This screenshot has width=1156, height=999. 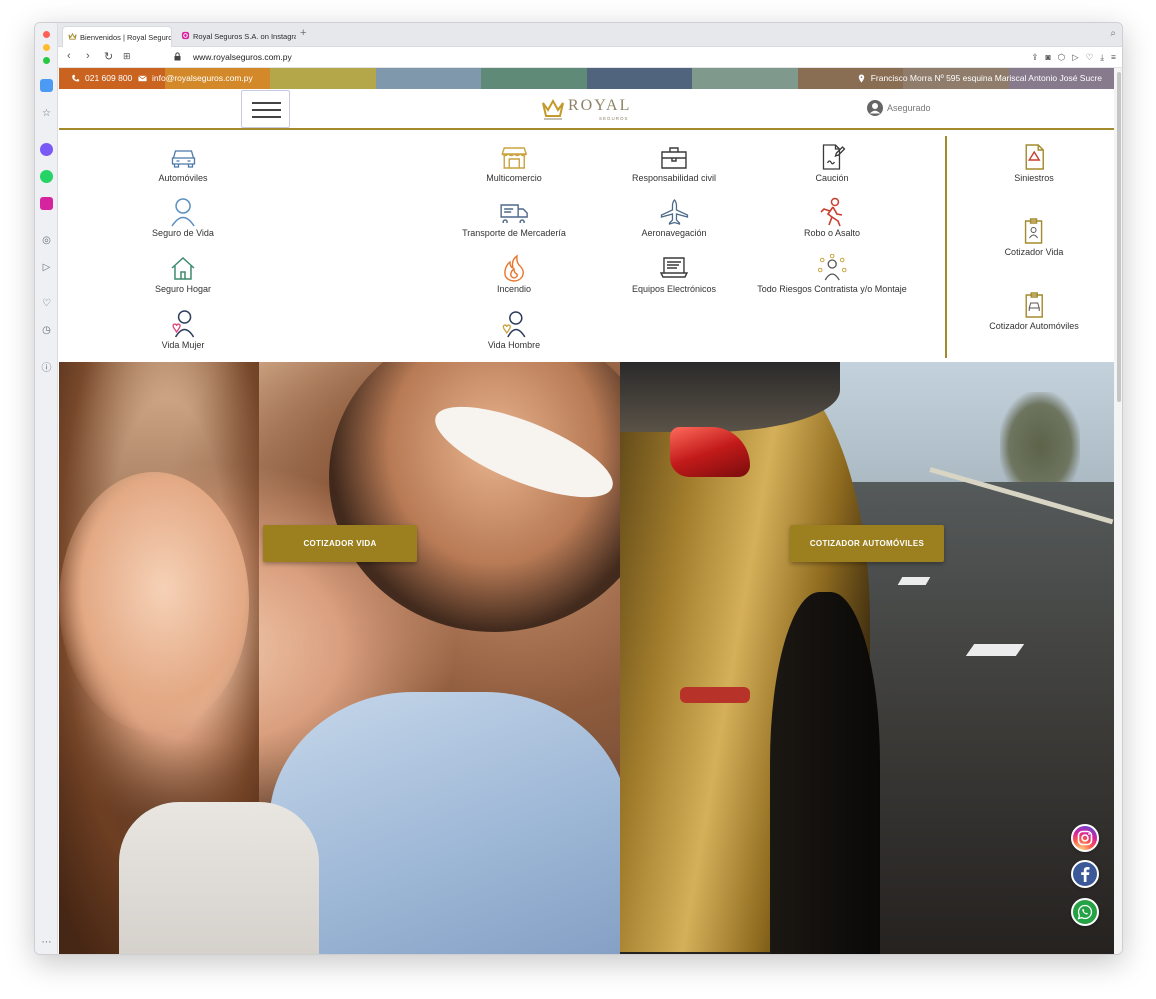 I want to click on fire-icon, so click(x=514, y=268).